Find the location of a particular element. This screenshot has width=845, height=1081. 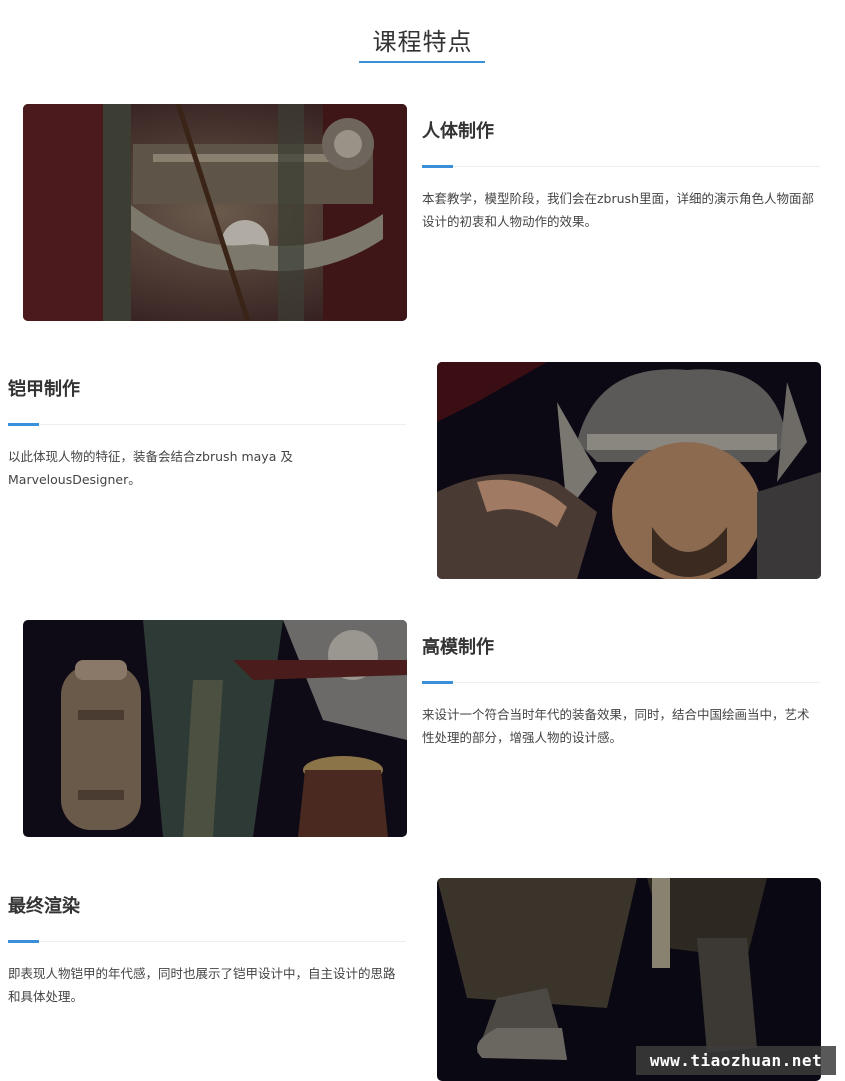

feature-heading: 人体制作 is located at coordinates (458, 131).